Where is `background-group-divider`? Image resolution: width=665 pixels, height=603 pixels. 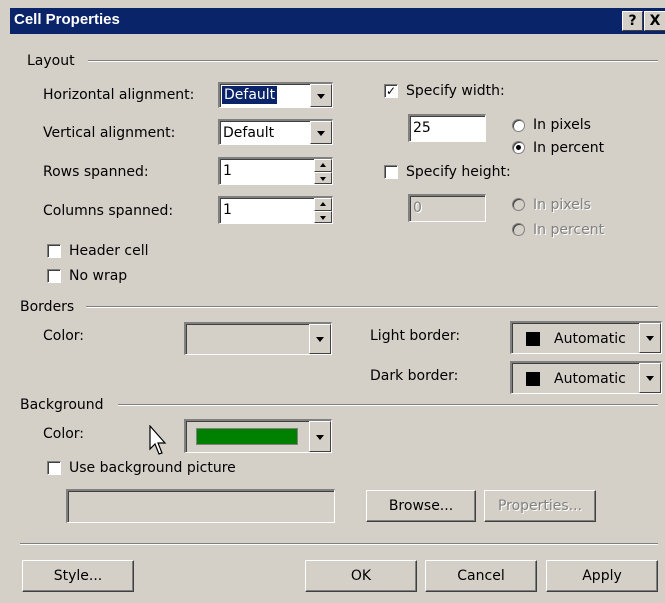
background-group-divider is located at coordinates (388, 405).